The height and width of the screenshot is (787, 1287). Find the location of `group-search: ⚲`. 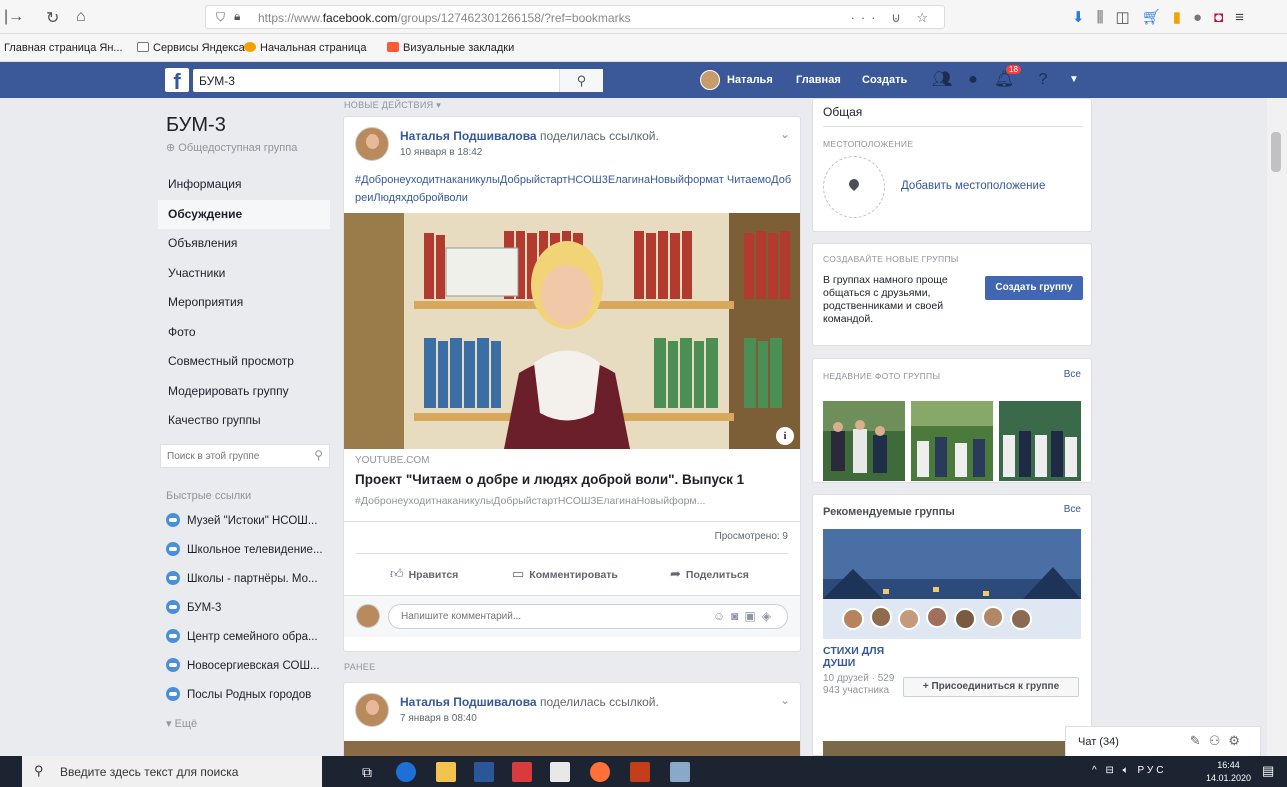

group-search: ⚲ is located at coordinates (245, 456).